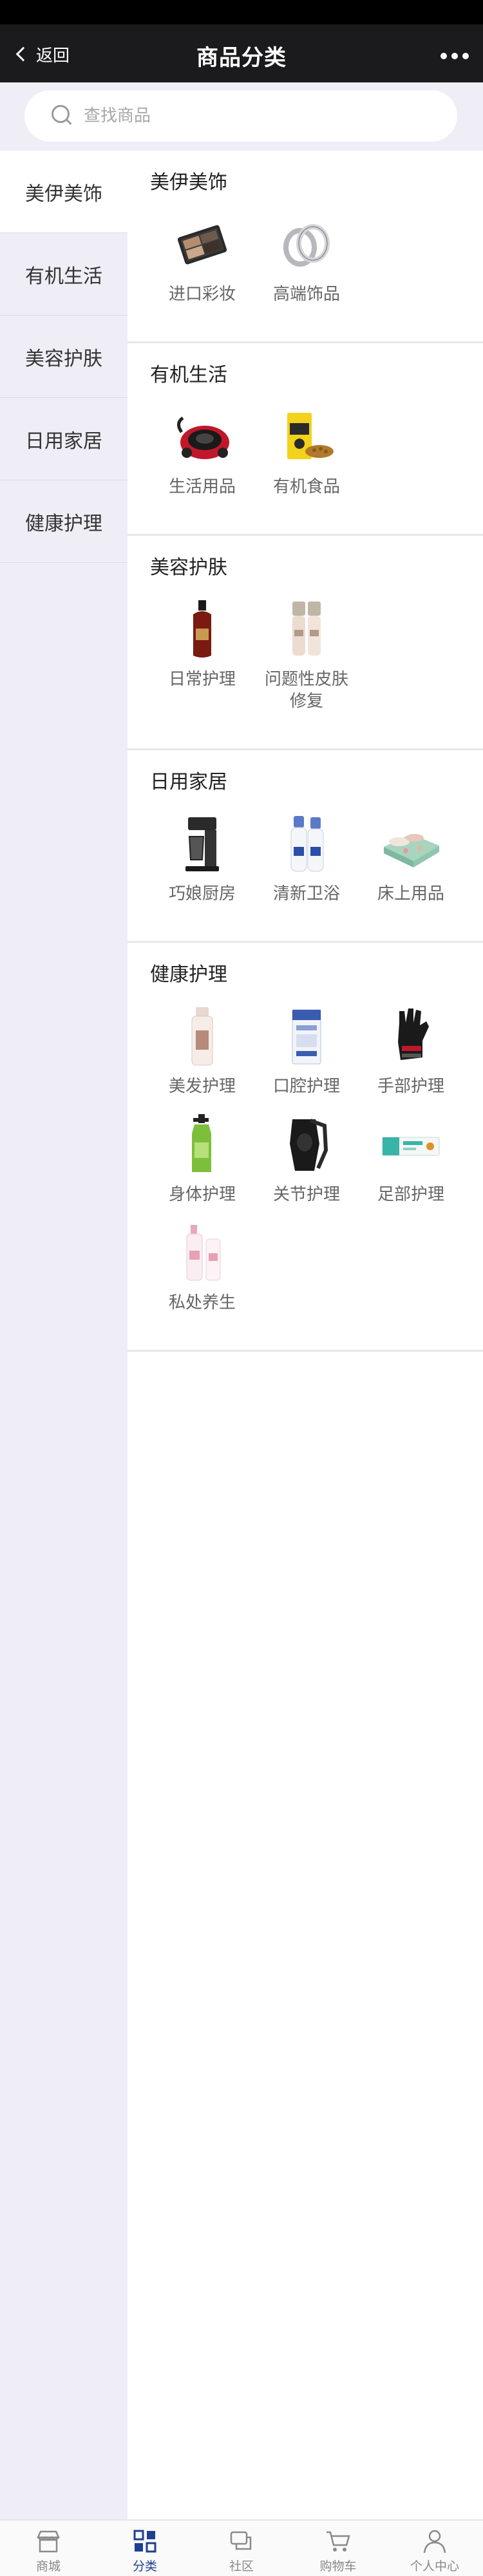 Image resolution: width=483 pixels, height=2576 pixels. What do you see at coordinates (189, 782) in the screenshot?
I see `section-title: 日用家居` at bounding box center [189, 782].